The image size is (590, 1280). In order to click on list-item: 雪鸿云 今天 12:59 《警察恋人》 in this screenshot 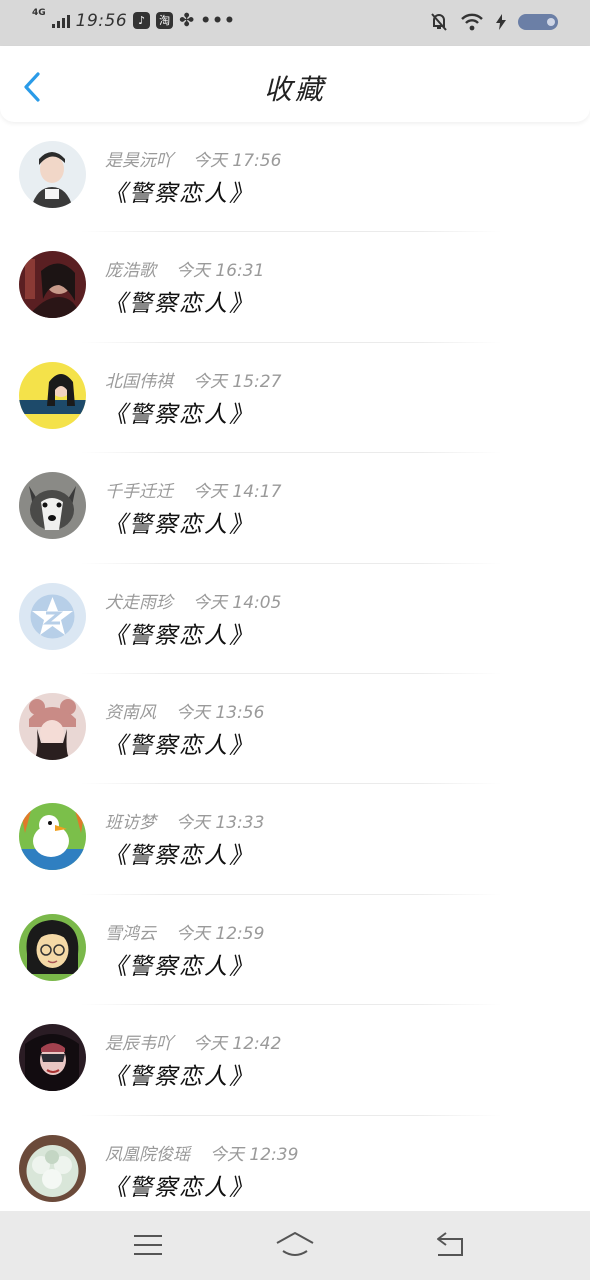, I will do `click(295, 950)`.